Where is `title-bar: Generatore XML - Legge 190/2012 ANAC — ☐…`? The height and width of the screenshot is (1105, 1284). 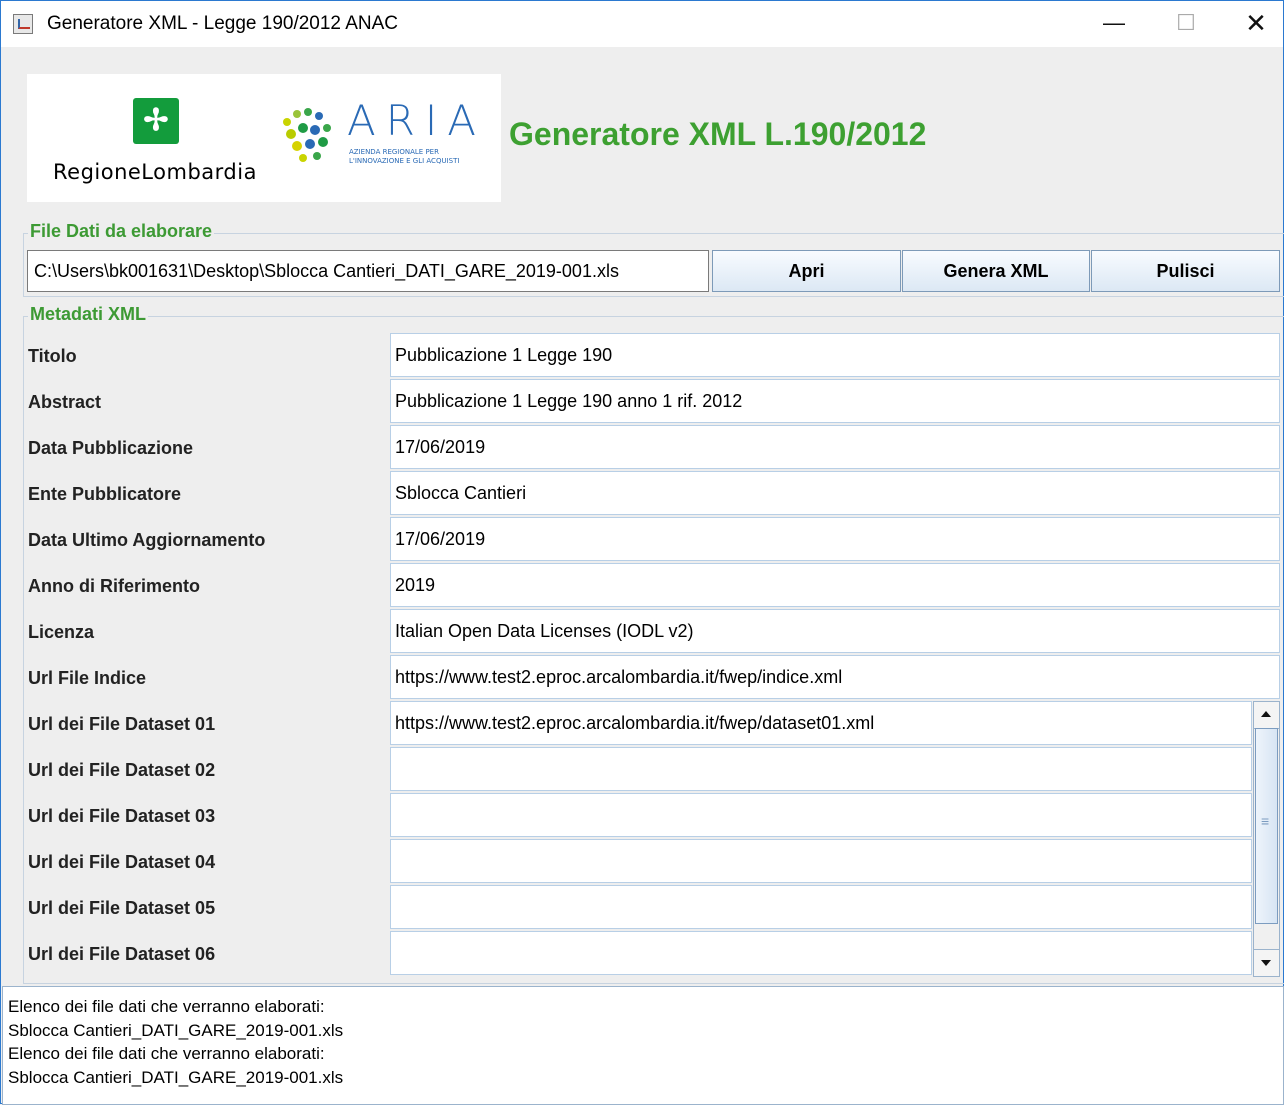 title-bar: Generatore XML - Legge 190/2012 ANAC — ☐… is located at coordinates (642, 24).